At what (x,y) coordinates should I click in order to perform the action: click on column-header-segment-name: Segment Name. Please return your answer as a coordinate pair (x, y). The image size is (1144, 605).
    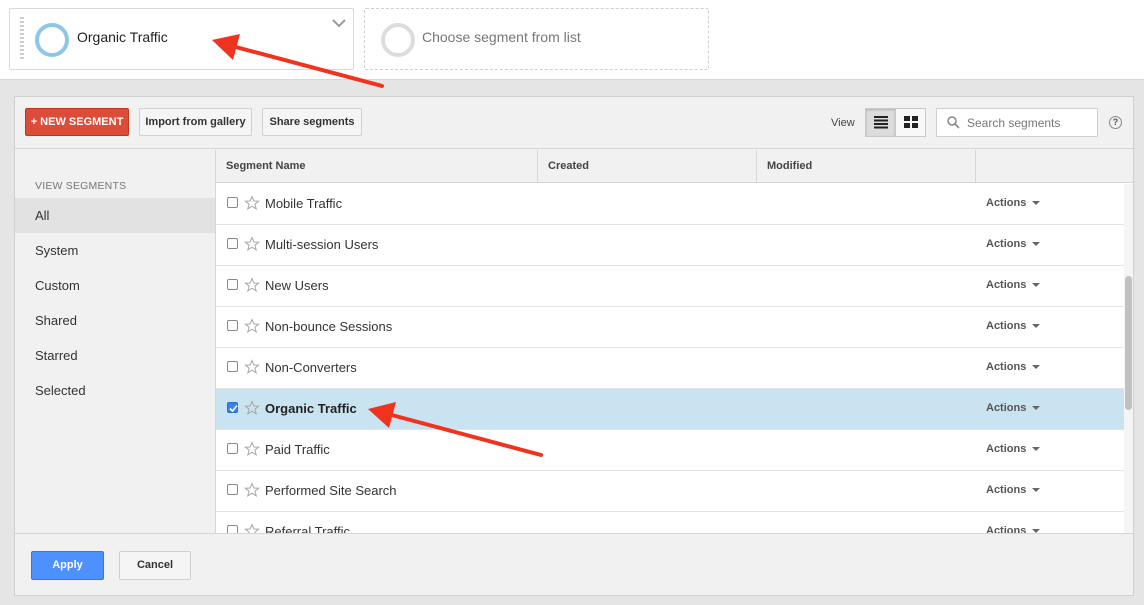
    Looking at the image, I should click on (377, 166).